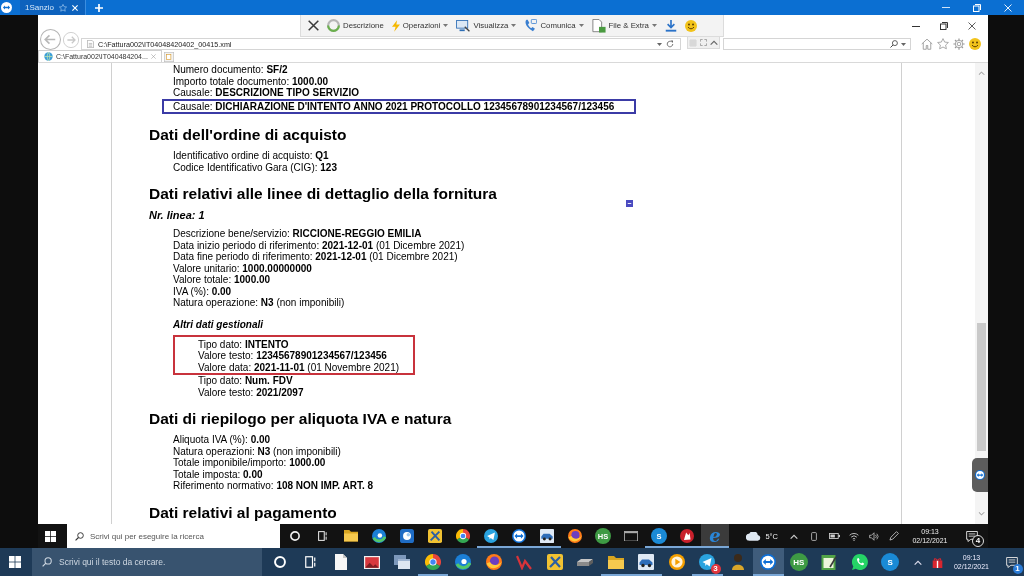 This screenshot has height=576, width=1024. Describe the element at coordinates (371, 562) in the screenshot. I see `picture-icon` at that location.